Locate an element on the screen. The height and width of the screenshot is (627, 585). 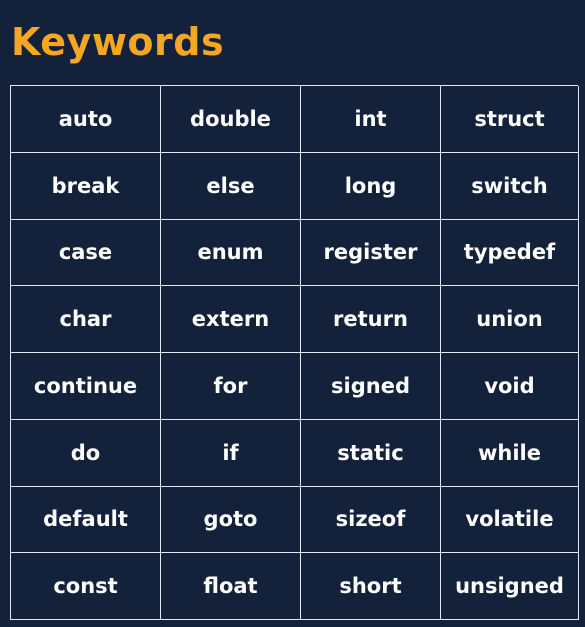
keyword-cell: case is located at coordinates (86, 253).